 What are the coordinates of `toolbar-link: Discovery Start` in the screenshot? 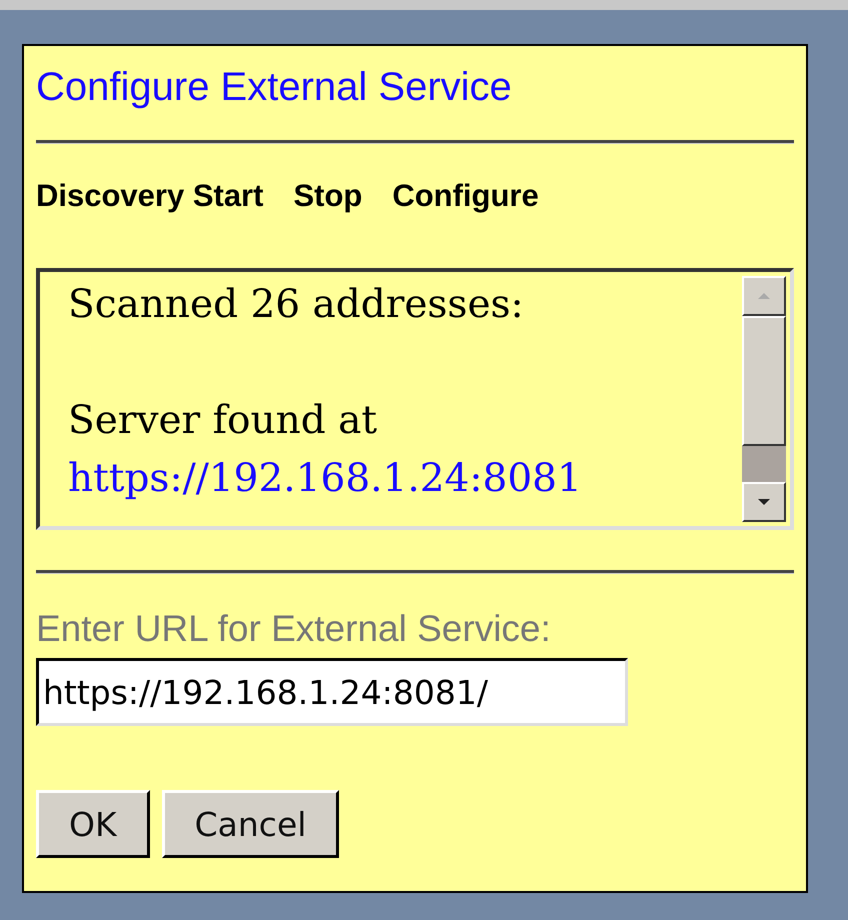 It's located at (150, 196).